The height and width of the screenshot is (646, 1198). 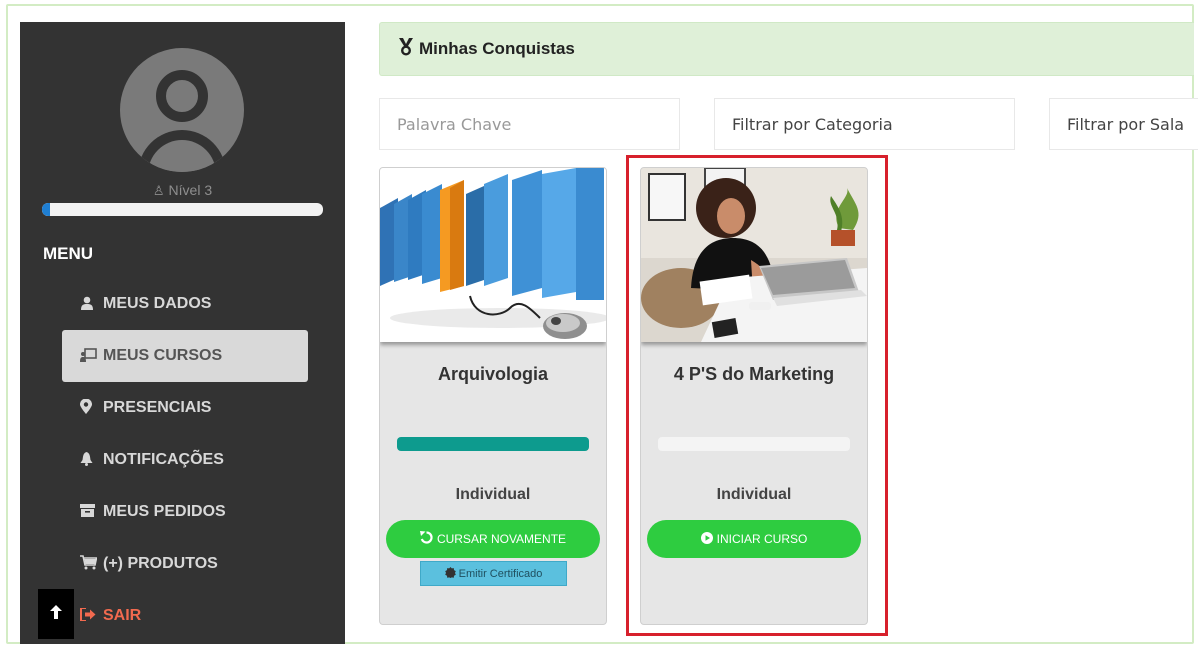 I want to click on sidebar-item-label: (+) PRODUTOS, so click(x=160, y=563).